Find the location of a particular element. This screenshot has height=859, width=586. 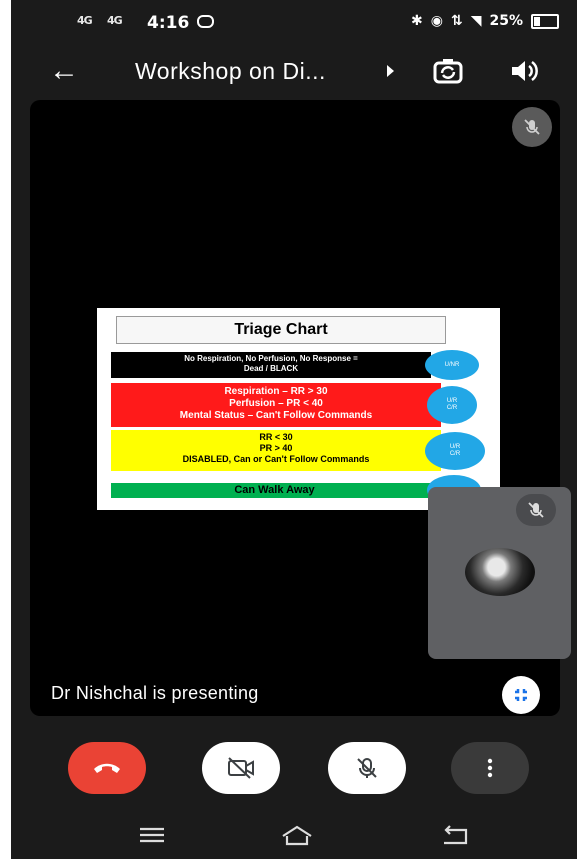

camera-off-icon is located at coordinates (241, 768).